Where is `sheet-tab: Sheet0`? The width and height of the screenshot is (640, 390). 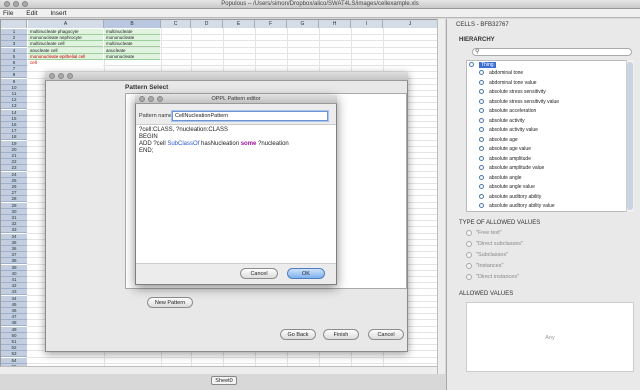
sheet-tab: Sheet0 is located at coordinates (224, 380).